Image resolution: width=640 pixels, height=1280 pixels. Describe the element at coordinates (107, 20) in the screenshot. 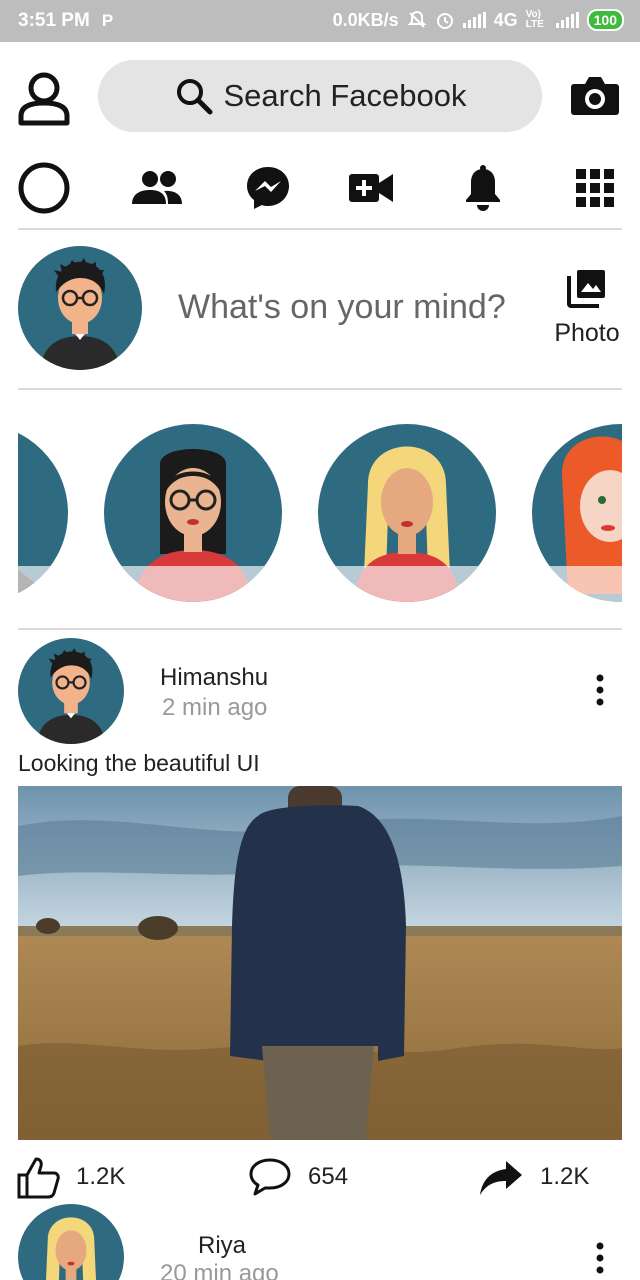

I see `notification-p-icon: P` at that location.